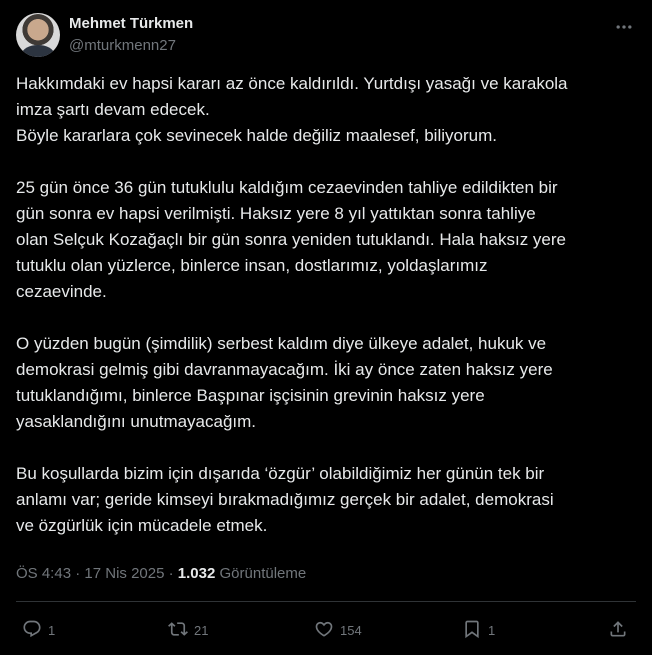 Image resolution: width=652 pixels, height=655 pixels. I want to click on action-bar: 1 21 154 1, so click(326, 630).